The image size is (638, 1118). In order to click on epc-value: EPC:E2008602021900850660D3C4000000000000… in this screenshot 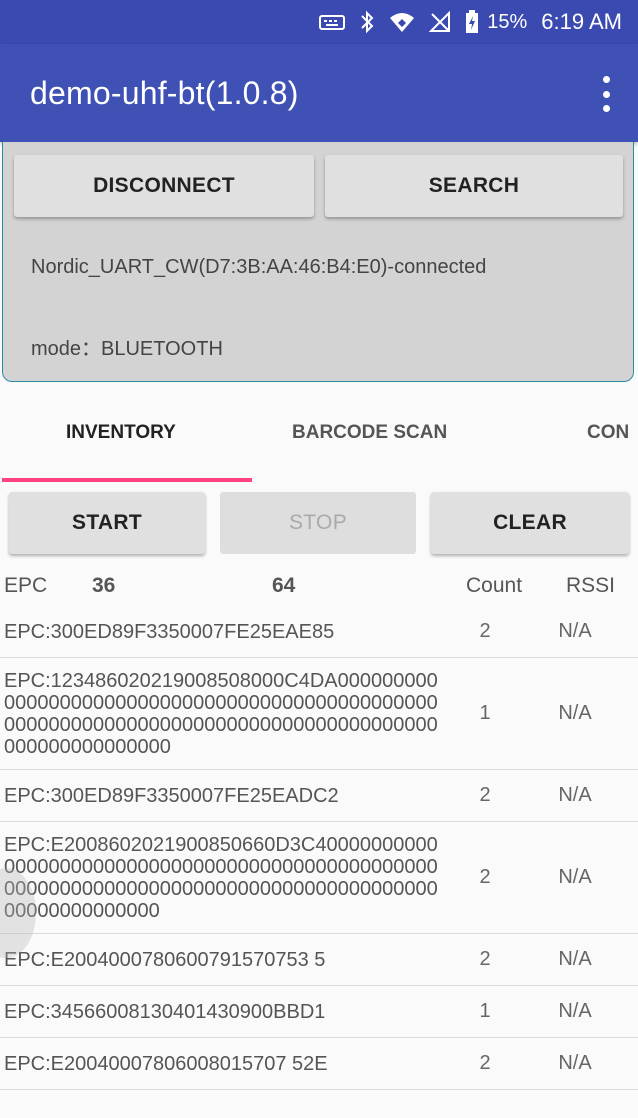, I will do `click(221, 877)`.